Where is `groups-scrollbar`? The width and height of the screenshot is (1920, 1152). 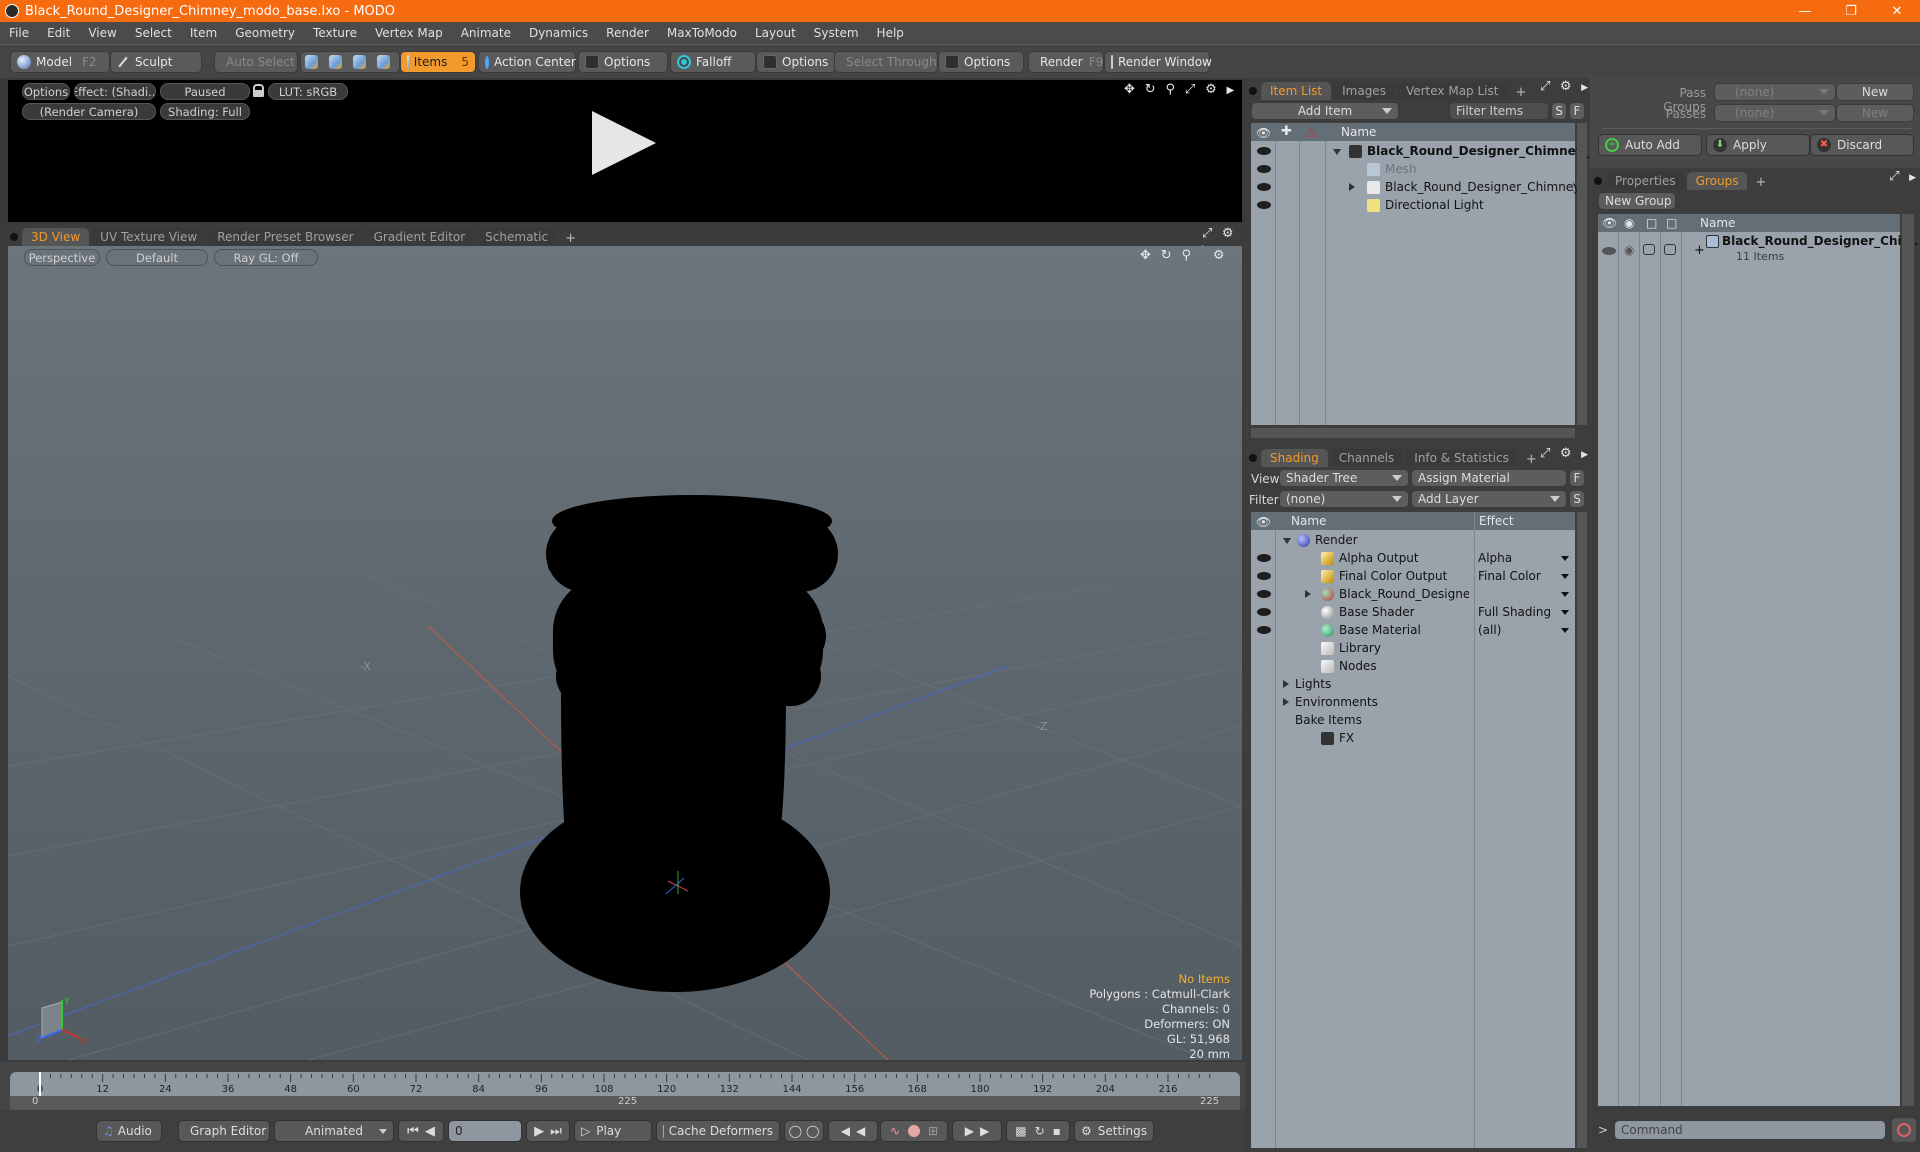
groups-scrollbar is located at coordinates (1908, 660).